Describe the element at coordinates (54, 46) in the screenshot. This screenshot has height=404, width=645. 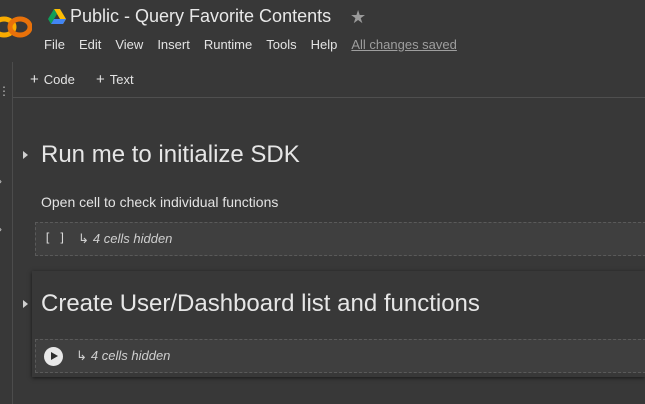
I see `menu-file: File` at that location.